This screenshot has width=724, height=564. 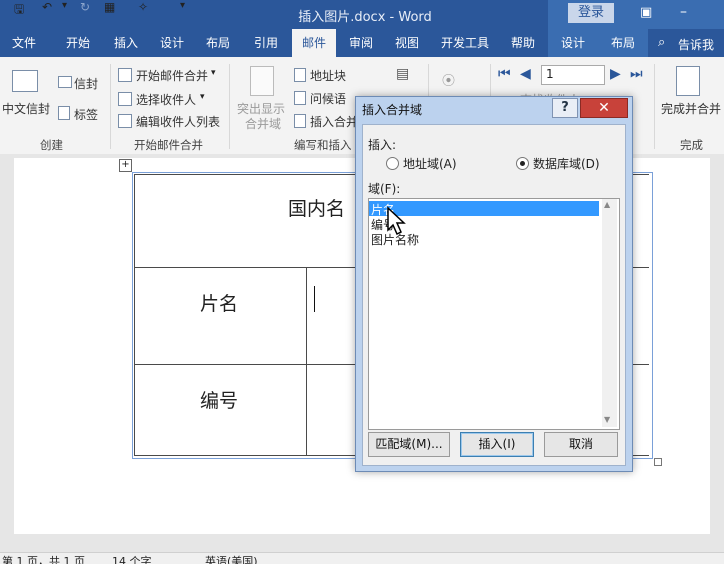 I want to click on minimize-icon: –, so click(x=683, y=12).